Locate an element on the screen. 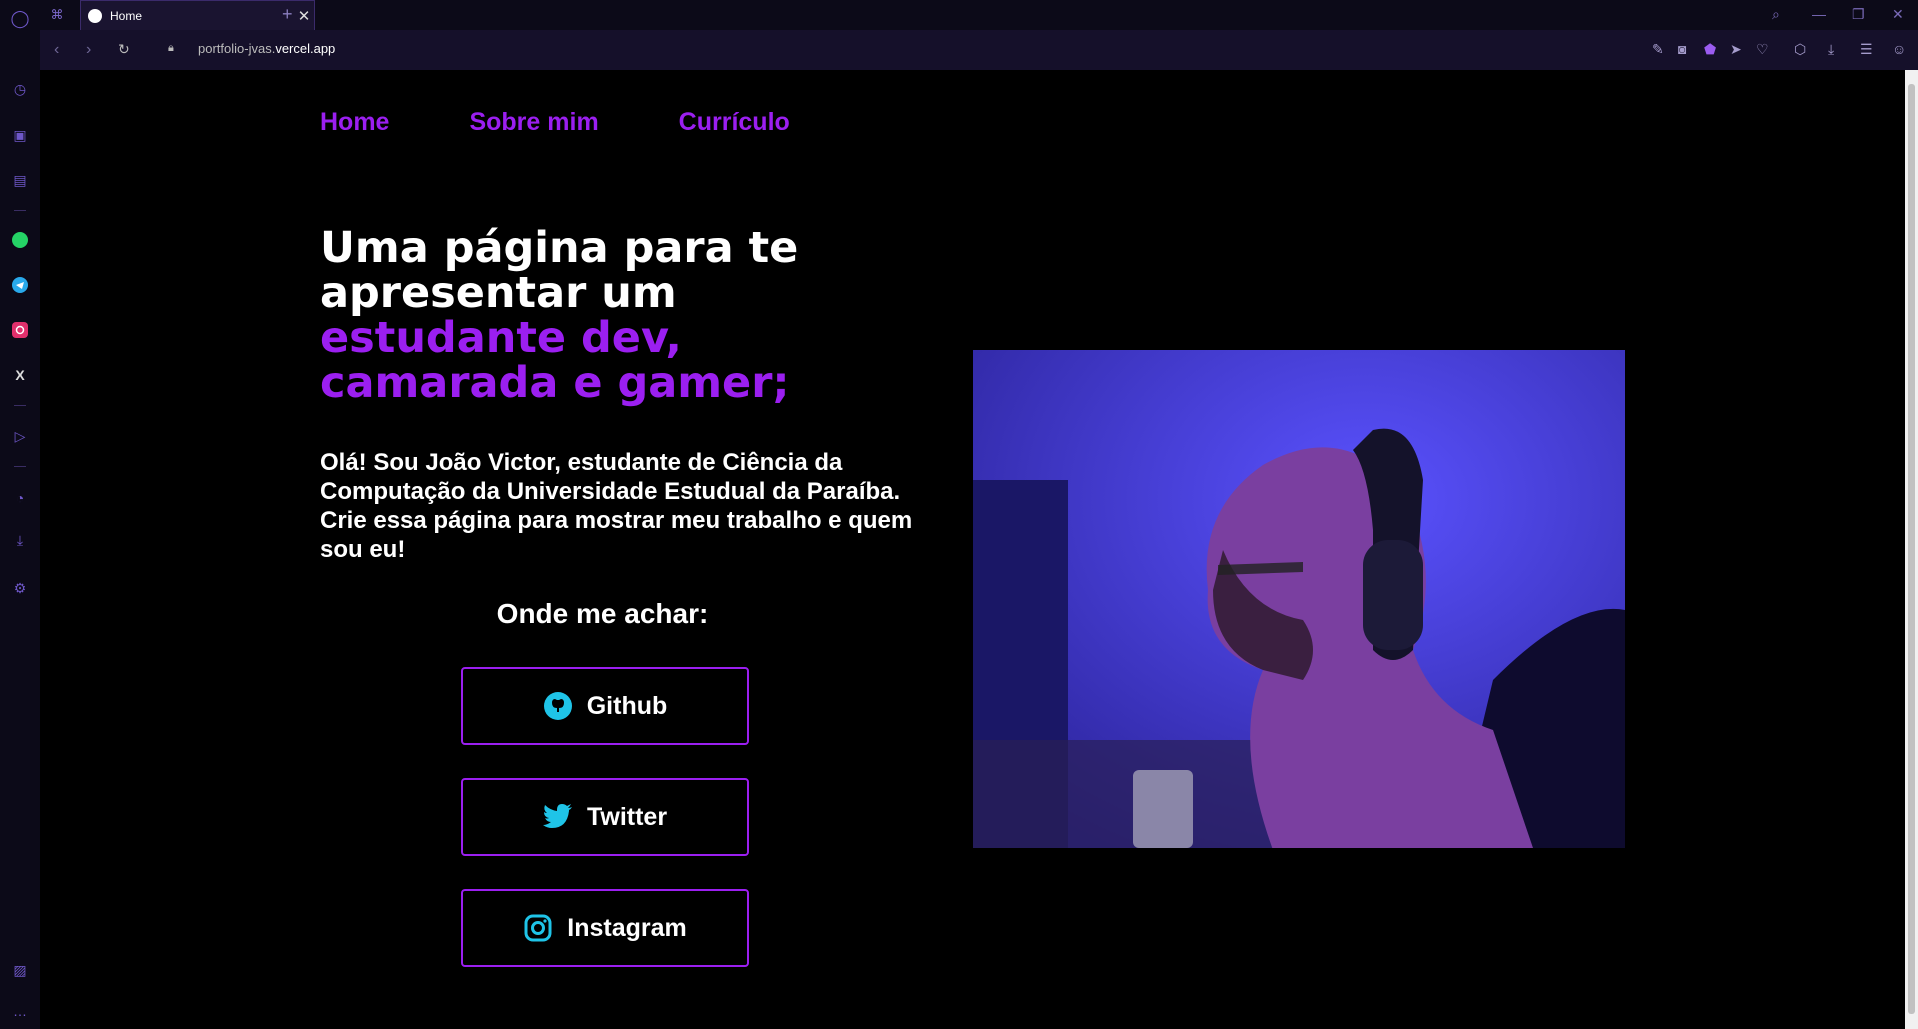 This screenshot has height=1029, width=1918. hero-accent-1: estudante dev, is located at coordinates (501, 338).